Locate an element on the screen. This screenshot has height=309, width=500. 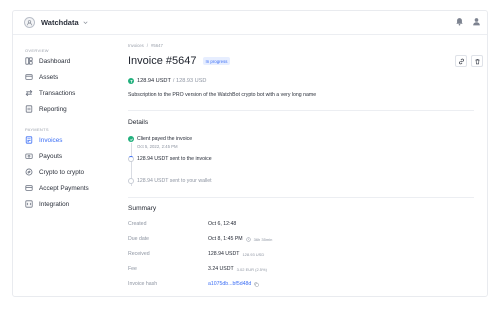
sidebar-item-transactions: Transactions is located at coordinates (69, 93).